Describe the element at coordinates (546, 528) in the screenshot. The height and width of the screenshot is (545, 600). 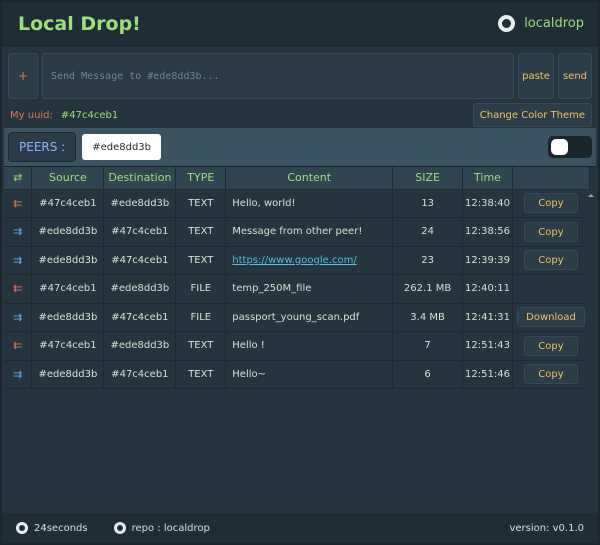
I see `version-label: version: v0.1.0` at that location.